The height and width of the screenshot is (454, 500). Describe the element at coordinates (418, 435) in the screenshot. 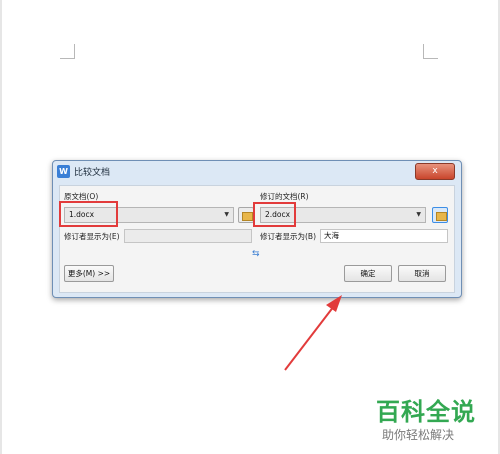

I see `watermark-subtitle: 助你轻松解决` at that location.